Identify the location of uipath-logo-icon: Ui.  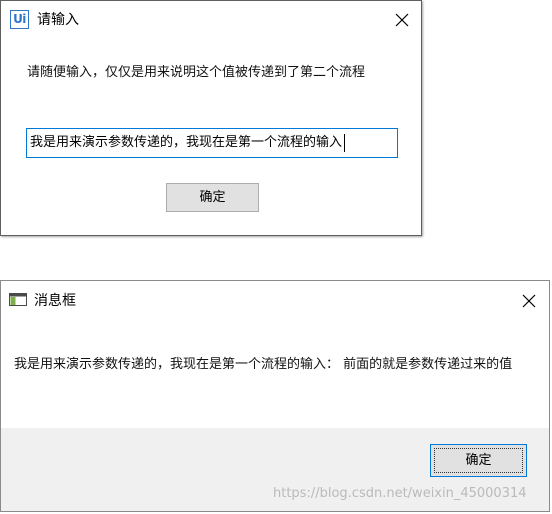
(19, 19).